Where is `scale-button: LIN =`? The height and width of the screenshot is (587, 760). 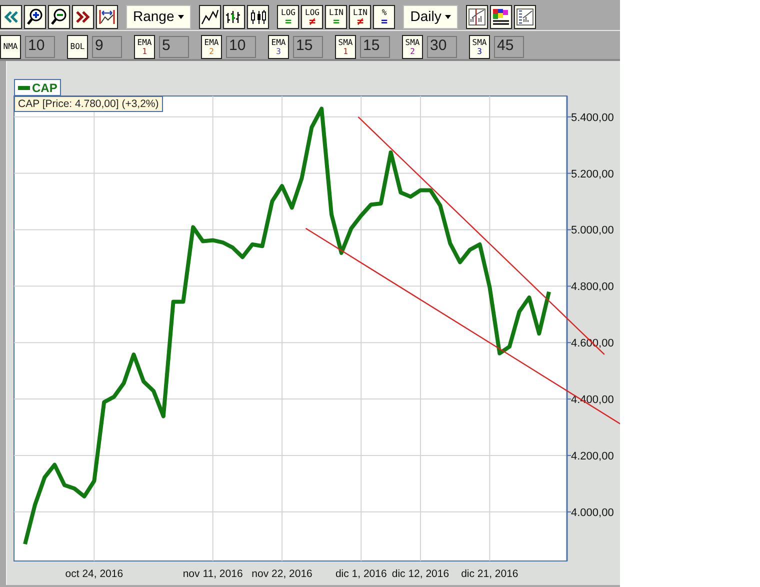
scale-button: LIN = is located at coordinates (336, 16).